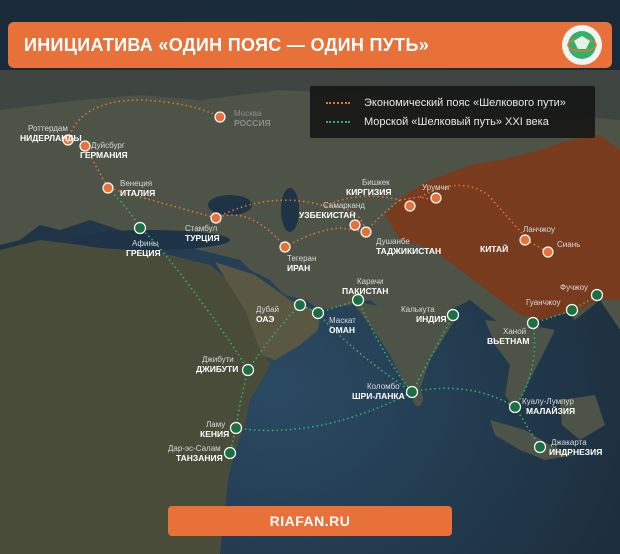  Describe the element at coordinates (202, 238) in the screenshot. I see `label-country-istanbul: ТУРЦИЯ` at that location.